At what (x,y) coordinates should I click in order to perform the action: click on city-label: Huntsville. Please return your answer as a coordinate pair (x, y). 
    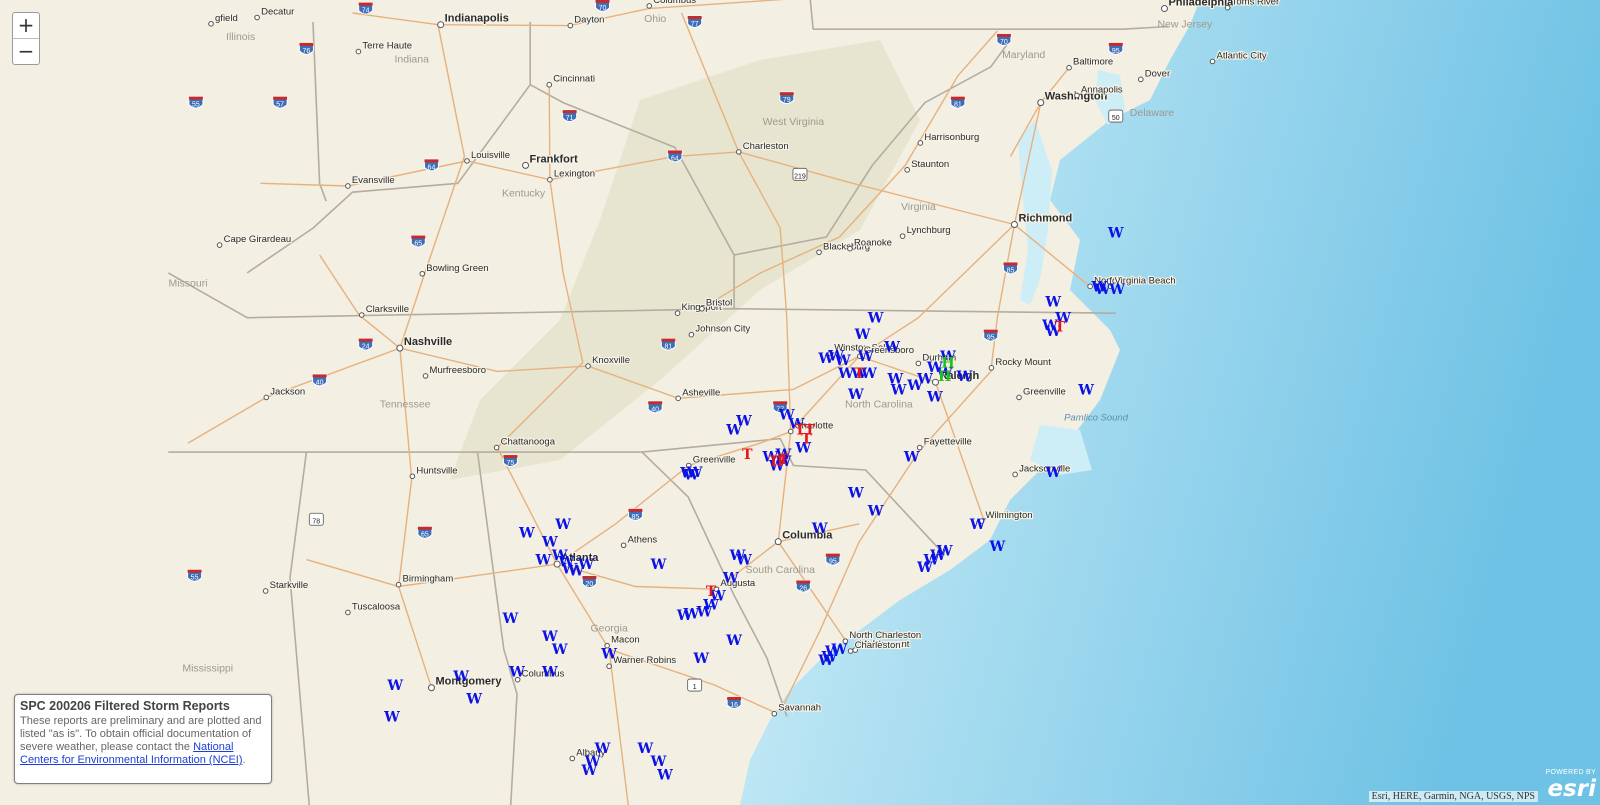
    Looking at the image, I should click on (436, 470).